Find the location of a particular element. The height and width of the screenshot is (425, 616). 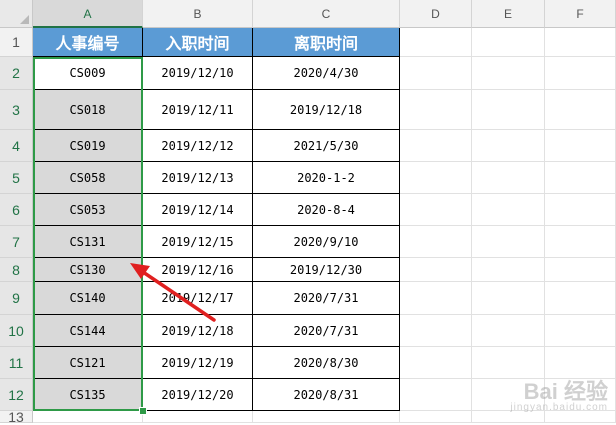

table-header-cell: 离职时间 is located at coordinates (326, 42).